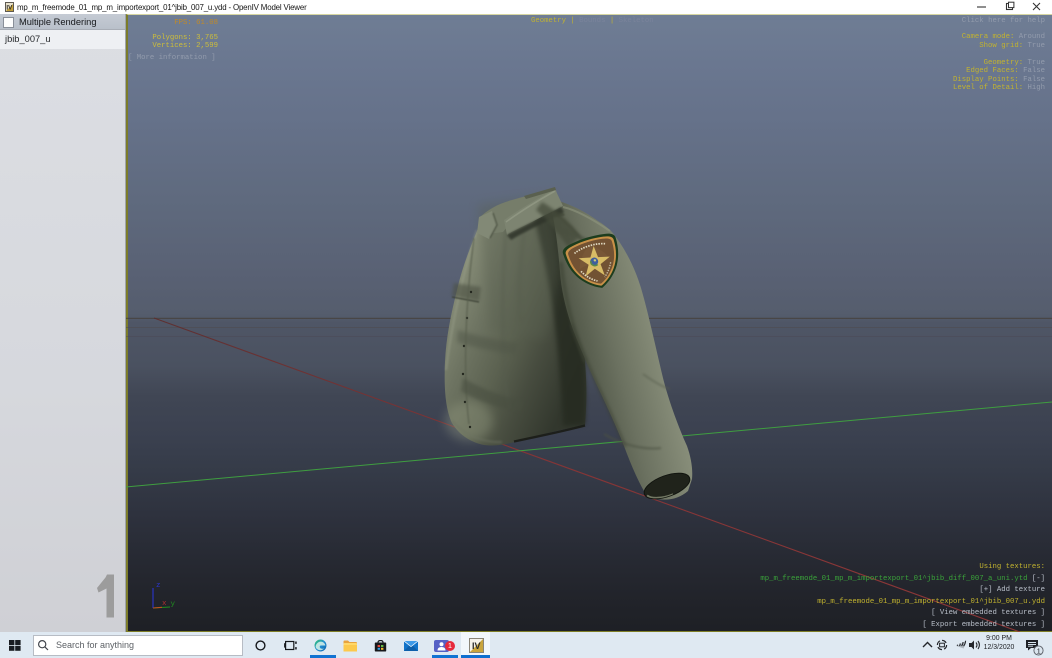 This screenshot has width=1052, height=658. Describe the element at coordinates (164, 604) in the screenshot. I see `svg-text: x` at that location.